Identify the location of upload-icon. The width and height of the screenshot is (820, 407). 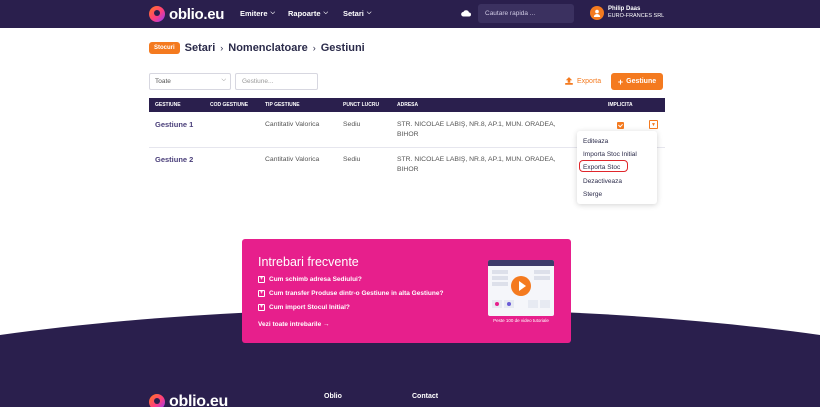
(569, 81).